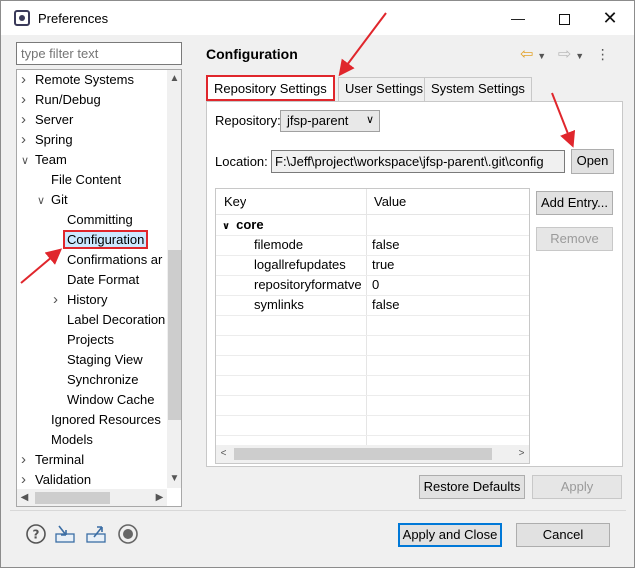  I want to click on scroll-down-icon: ▼, so click(174, 479).